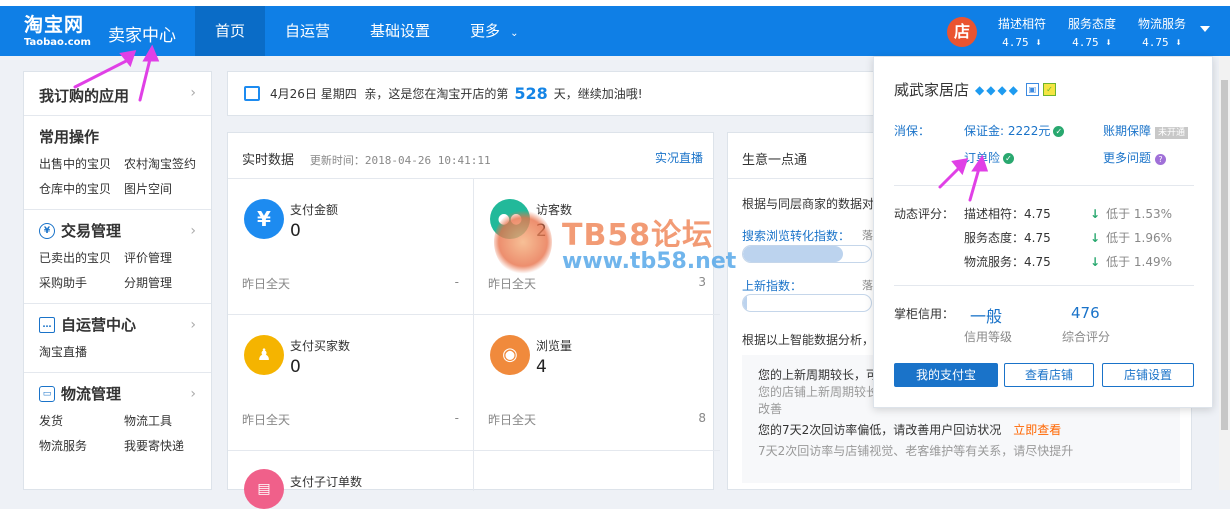 The width and height of the screenshot is (1230, 509). Describe the element at coordinates (1022, 32) in the screenshot. I see `rating-description: 描述相符 4.75 ⬇` at that location.